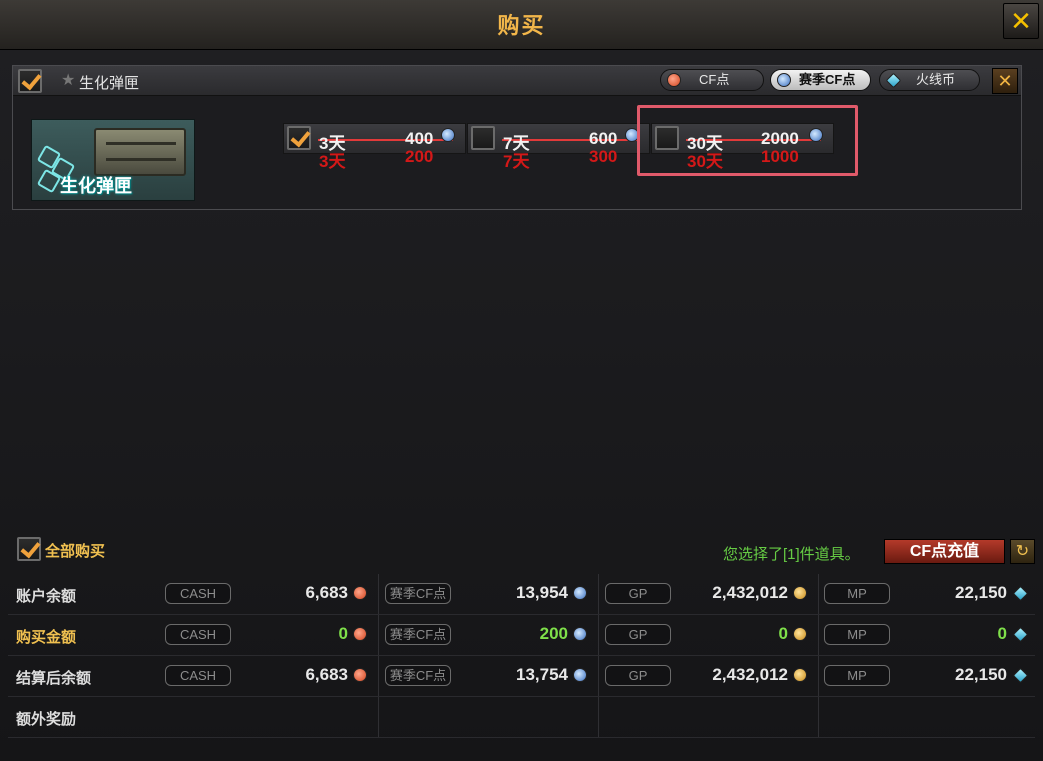  What do you see at coordinates (783, 633) in the screenshot?
I see `gp-value: 0` at bounding box center [783, 633].